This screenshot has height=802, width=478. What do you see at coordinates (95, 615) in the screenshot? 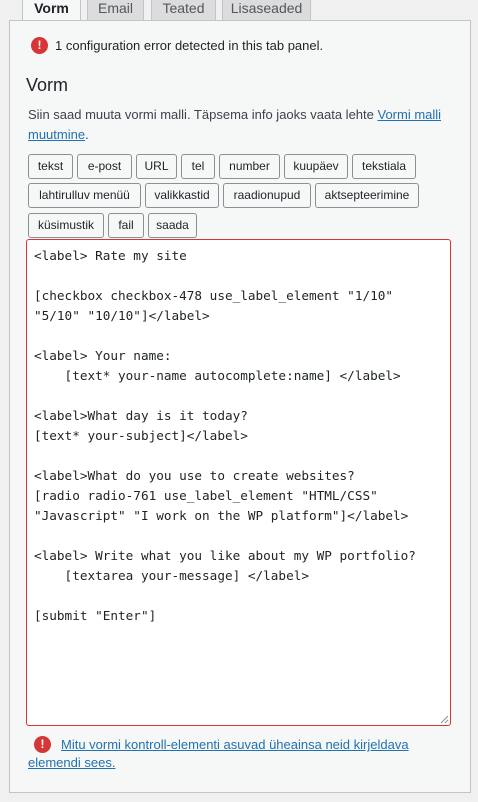
I see `code-line: [submit "Enter"]` at bounding box center [95, 615].